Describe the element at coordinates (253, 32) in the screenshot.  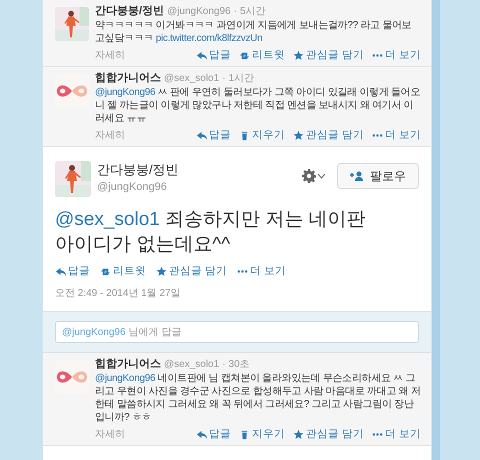
I see `tweet-text: 약ㅋㅋㅋㅋㅋ 이거봐ㅋㅋㅋ 과연이게 지듬에게 보내는걸까?? 라고 물어보고싶닼ㅋㅋㅋ pic.twitter.com/k8lfzzvzUn` at that location.